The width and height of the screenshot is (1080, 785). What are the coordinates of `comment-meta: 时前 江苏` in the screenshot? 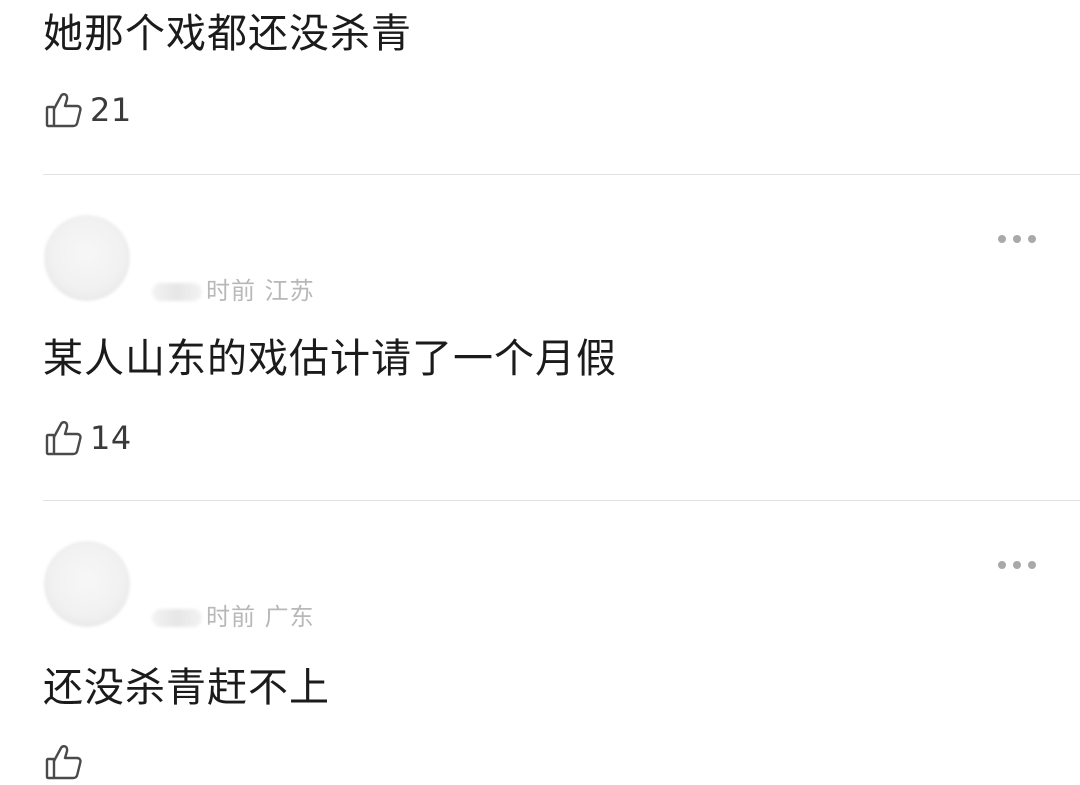 It's located at (233, 288).